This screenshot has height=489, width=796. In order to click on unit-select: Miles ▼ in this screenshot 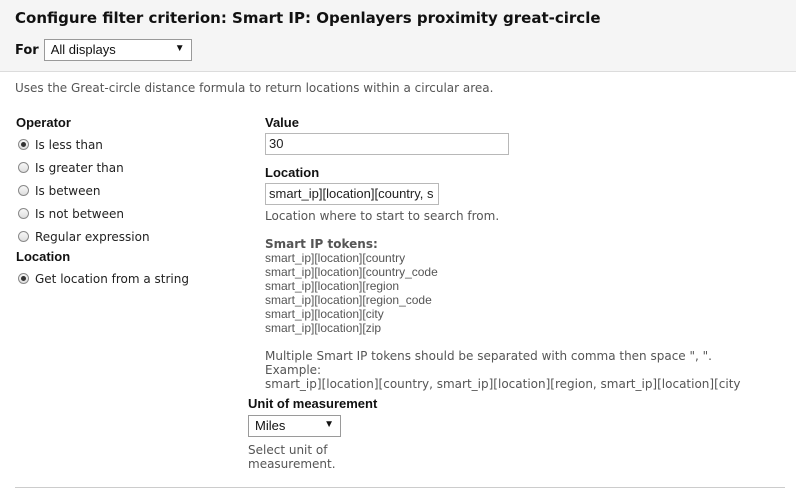, I will do `click(294, 426)`.